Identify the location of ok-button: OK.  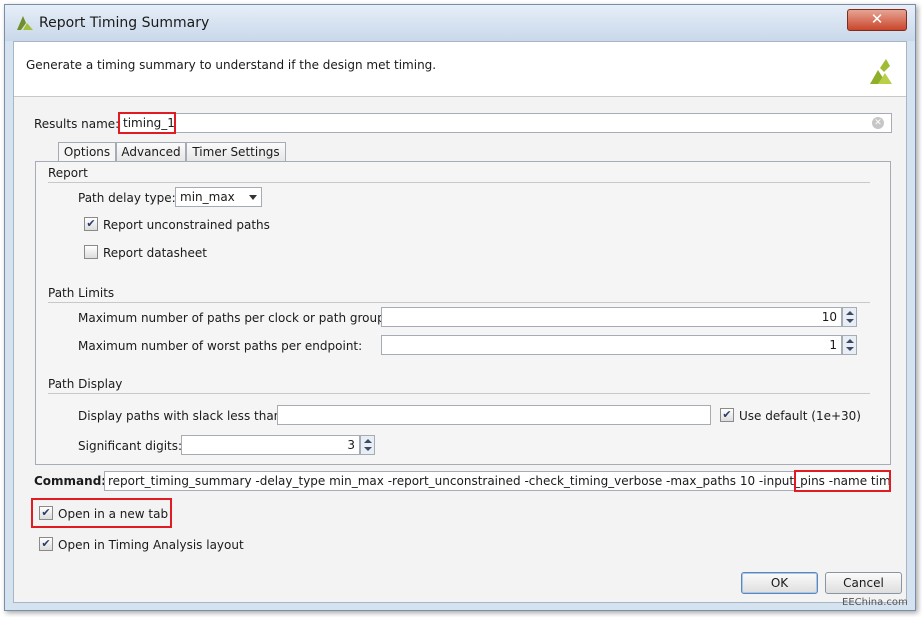
(779, 583).